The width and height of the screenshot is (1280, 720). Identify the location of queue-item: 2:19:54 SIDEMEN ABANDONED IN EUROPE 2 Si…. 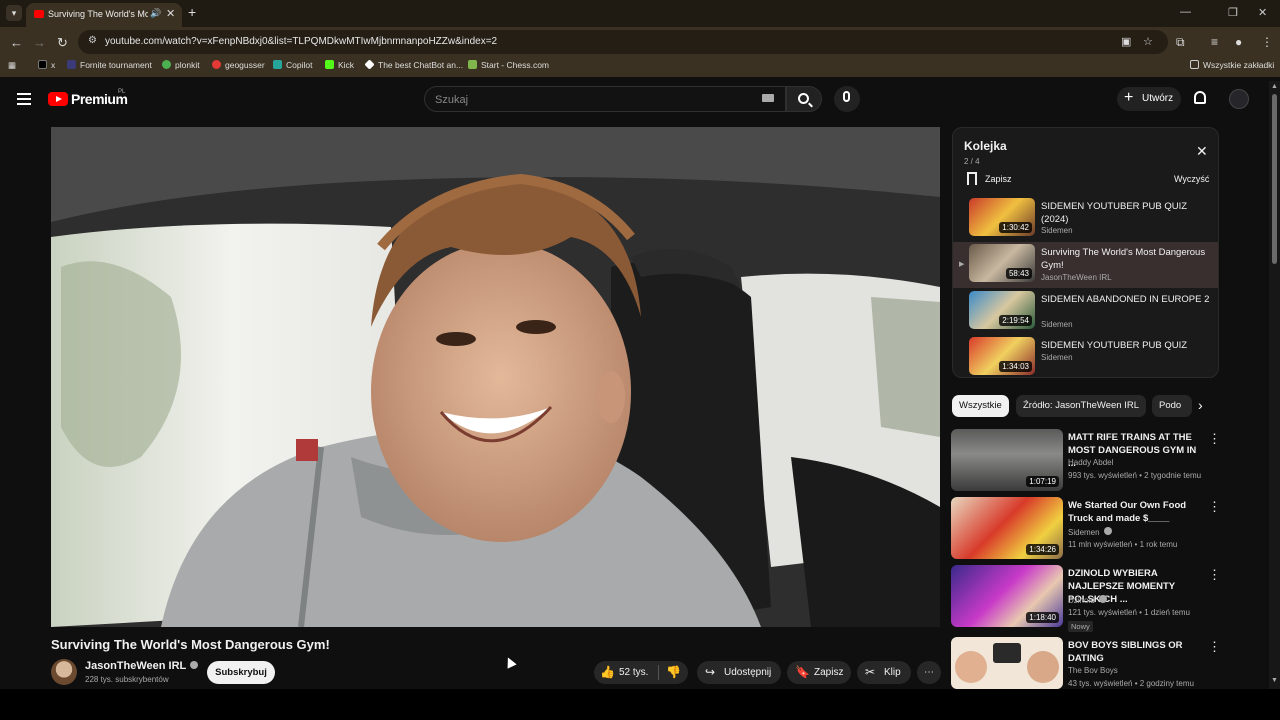
(1085, 312).